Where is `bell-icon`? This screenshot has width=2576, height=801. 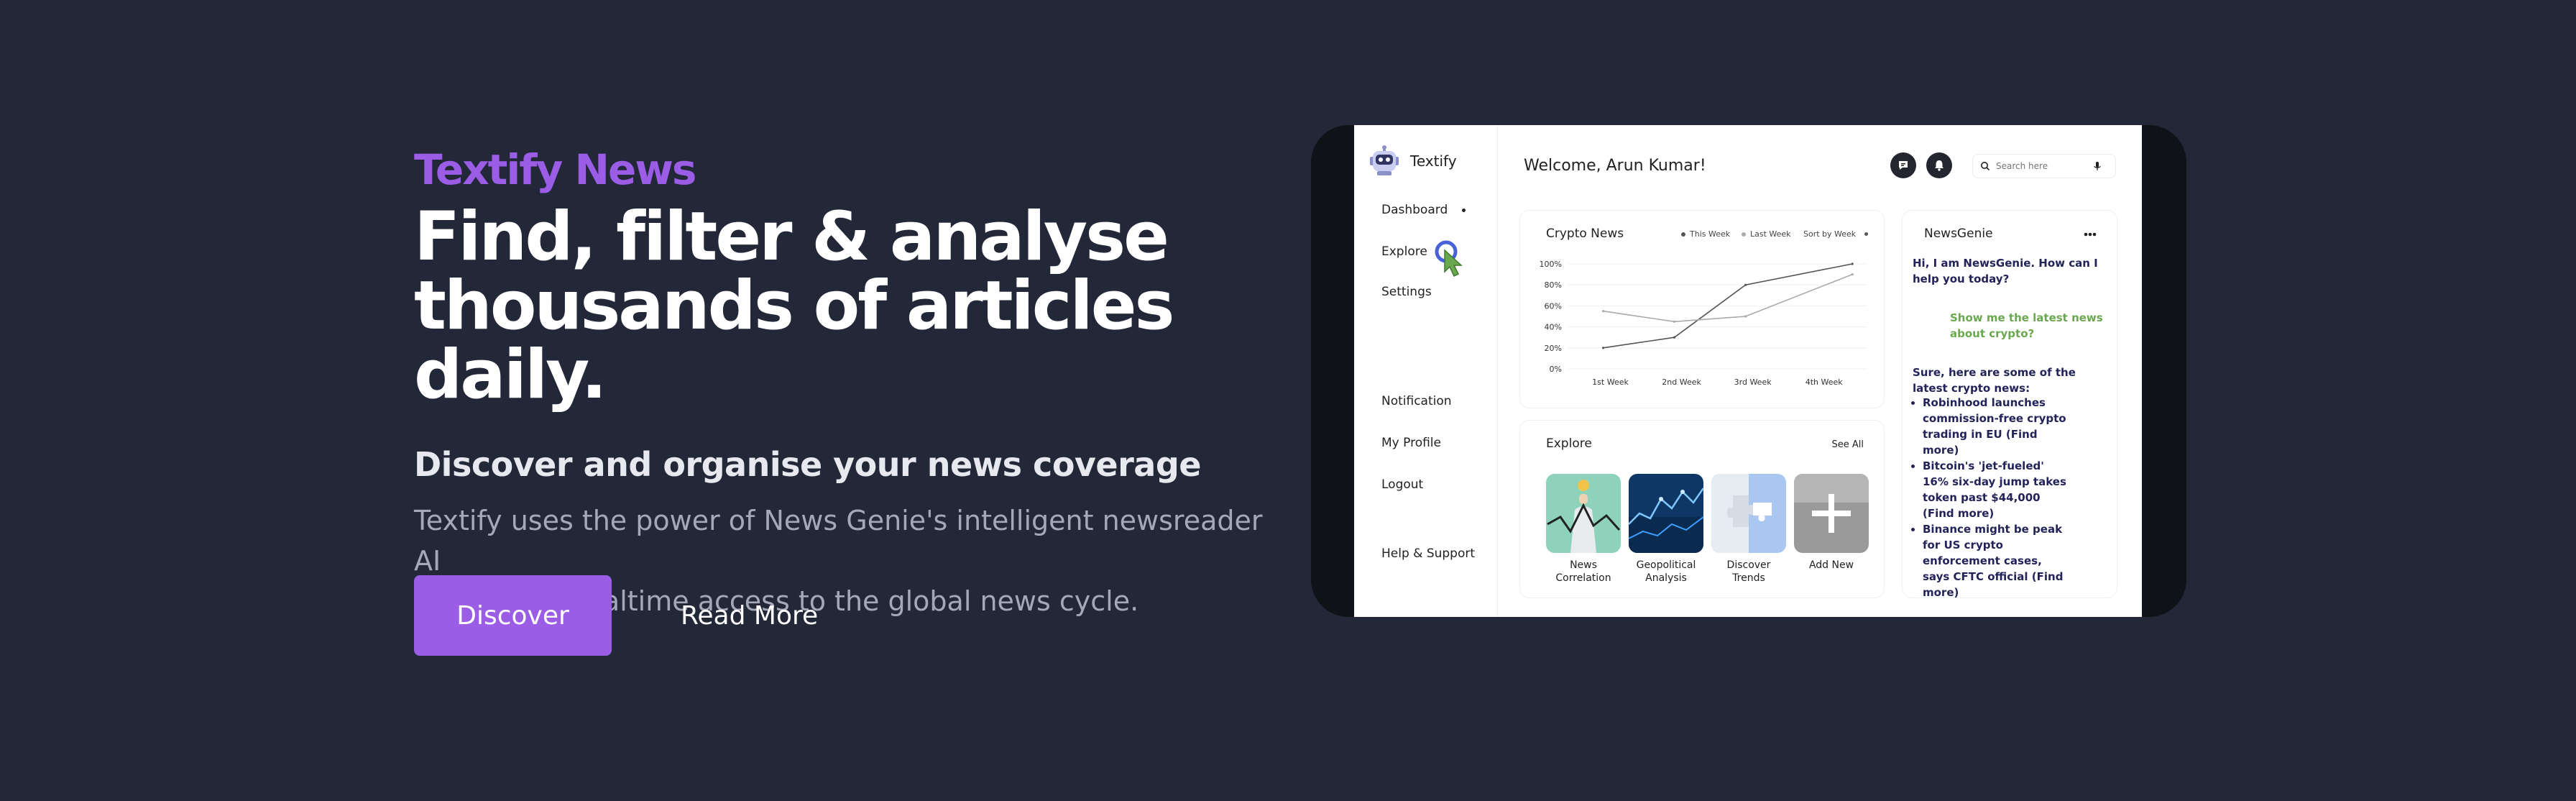
bell-icon is located at coordinates (1939, 165).